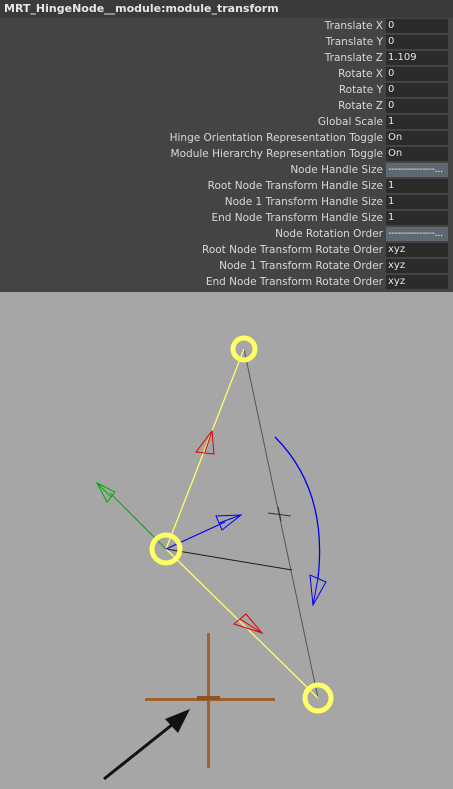 The width and height of the screenshot is (453, 789). What do you see at coordinates (301, 266) in the screenshot?
I see `attr-label: Node 1 Transform Rotate Order` at bounding box center [301, 266].